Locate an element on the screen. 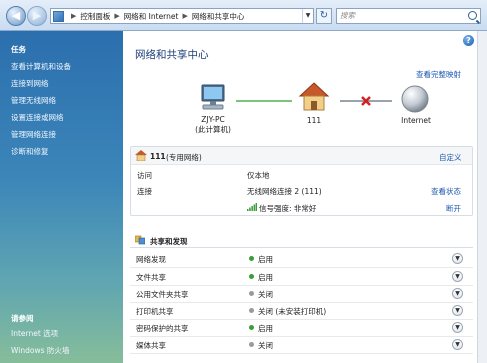 The height and width of the screenshot is (363, 487). help-icon: ? is located at coordinates (468, 40).